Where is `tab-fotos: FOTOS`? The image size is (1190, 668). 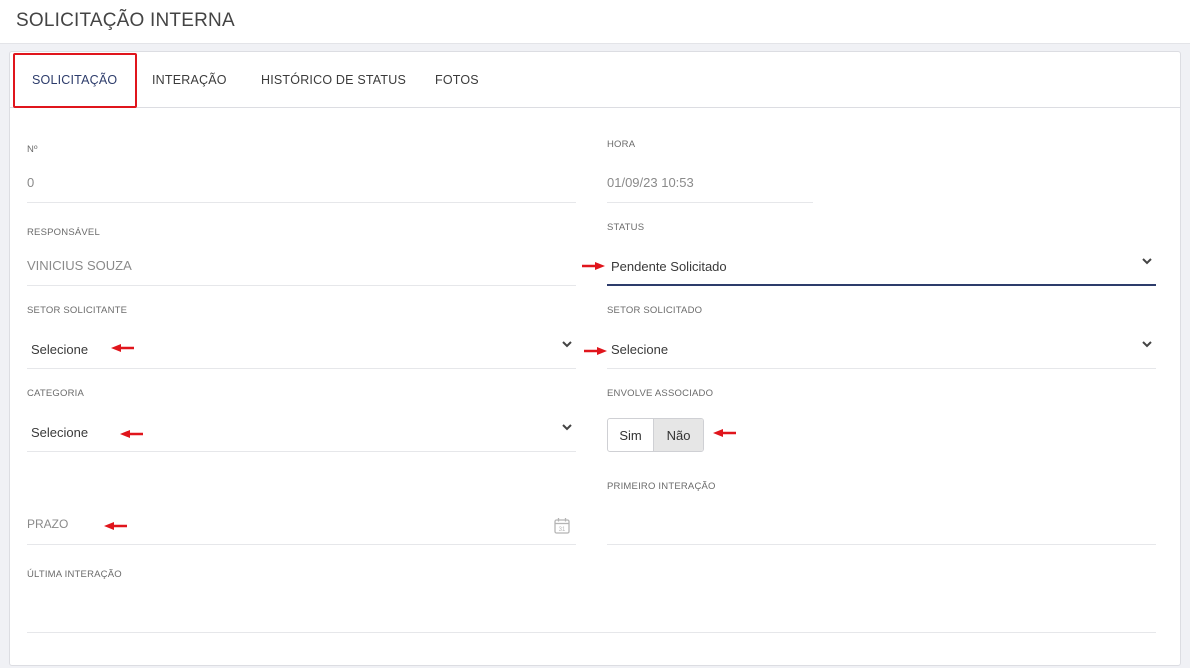
tab-fotos: FOTOS is located at coordinates (457, 80).